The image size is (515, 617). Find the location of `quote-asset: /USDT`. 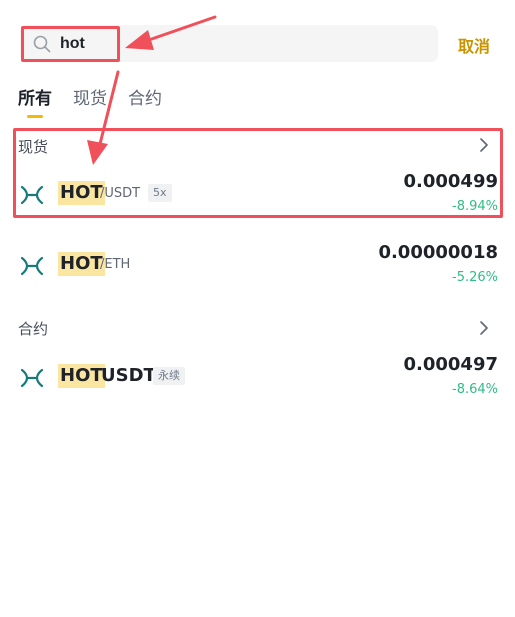

quote-asset: /USDT is located at coordinates (120, 193).